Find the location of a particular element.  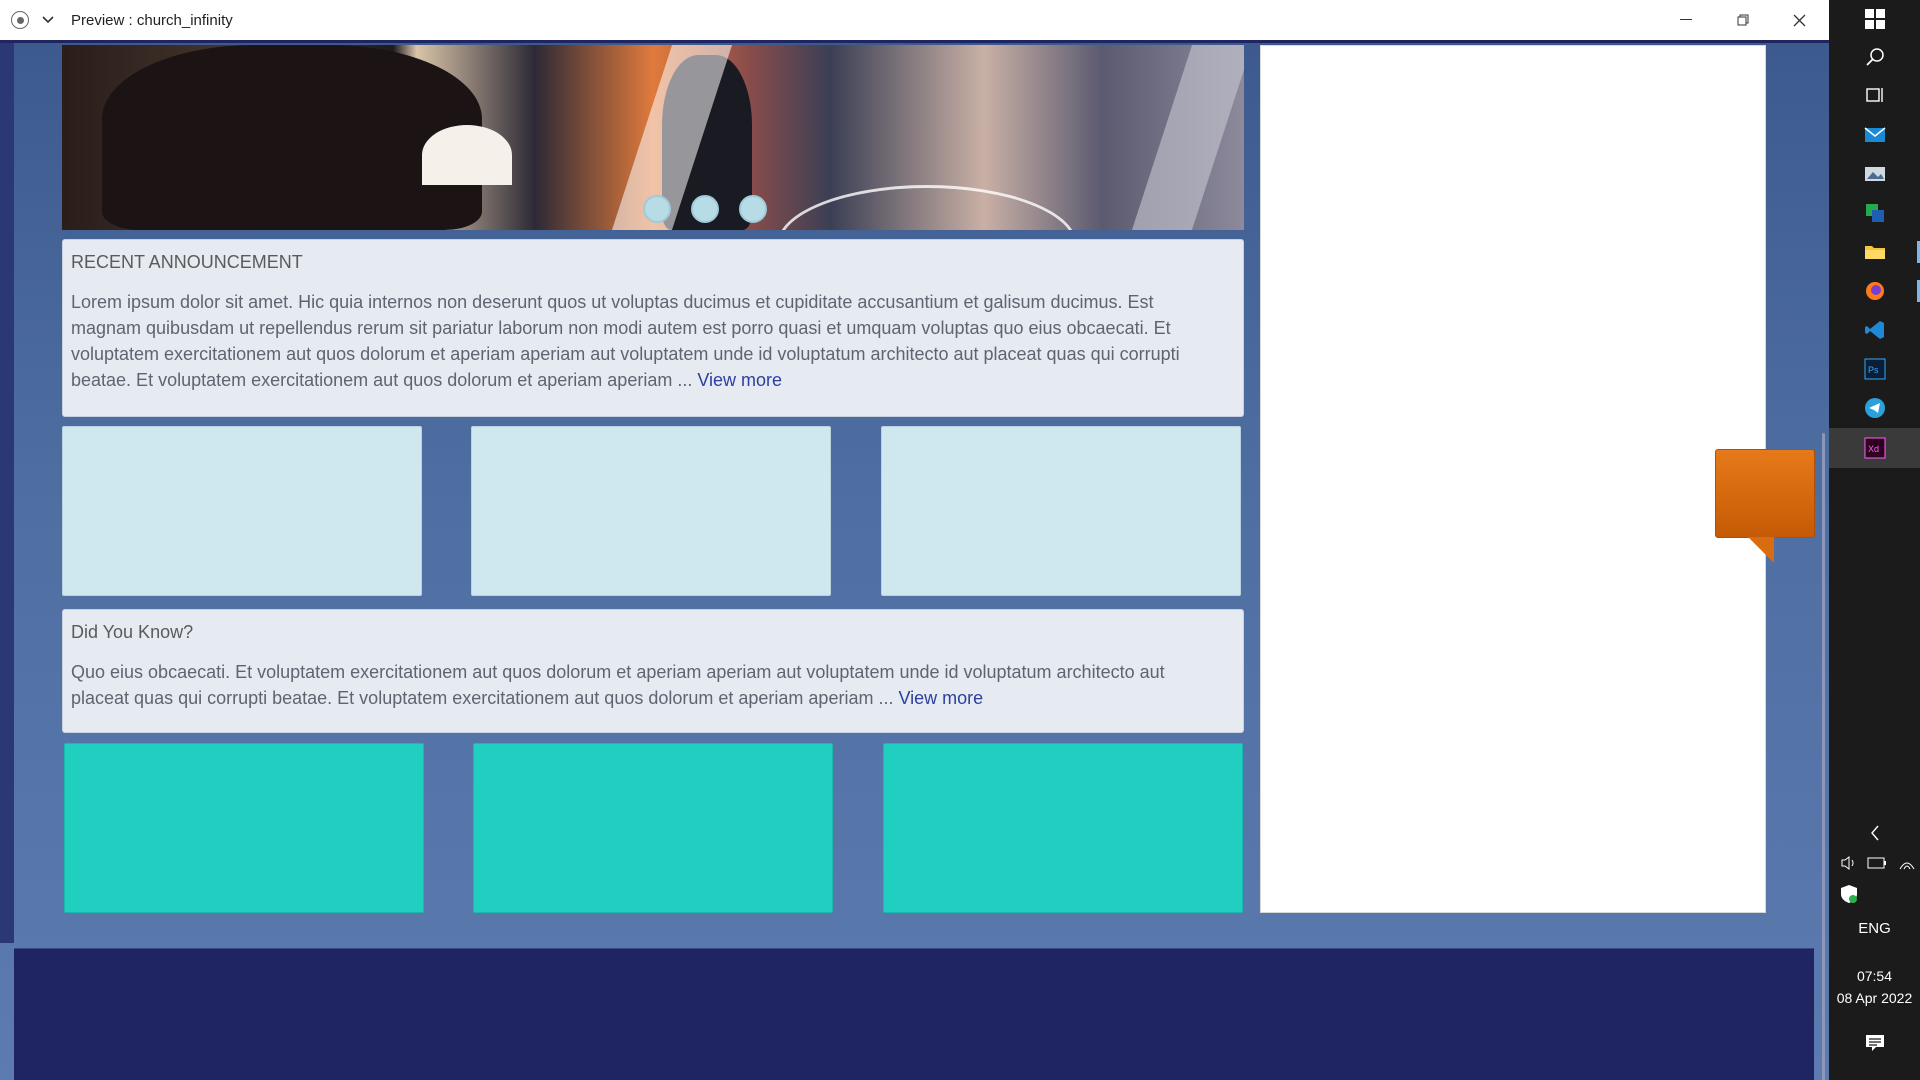

slider-dots is located at coordinates (705, 209).